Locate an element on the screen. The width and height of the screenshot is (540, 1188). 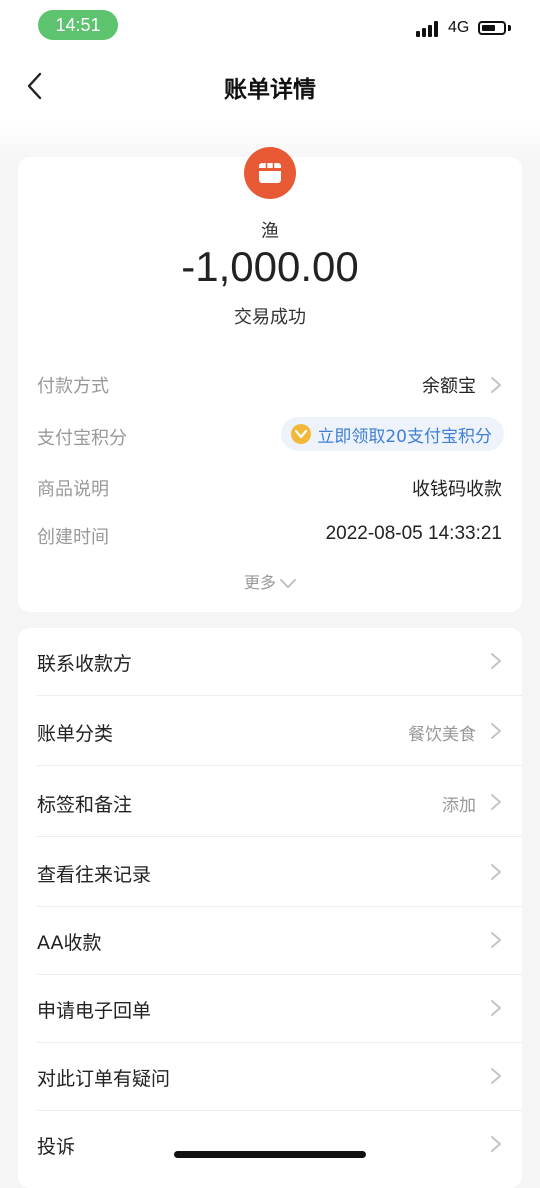
list-item-value: 添加 is located at coordinates (459, 806).